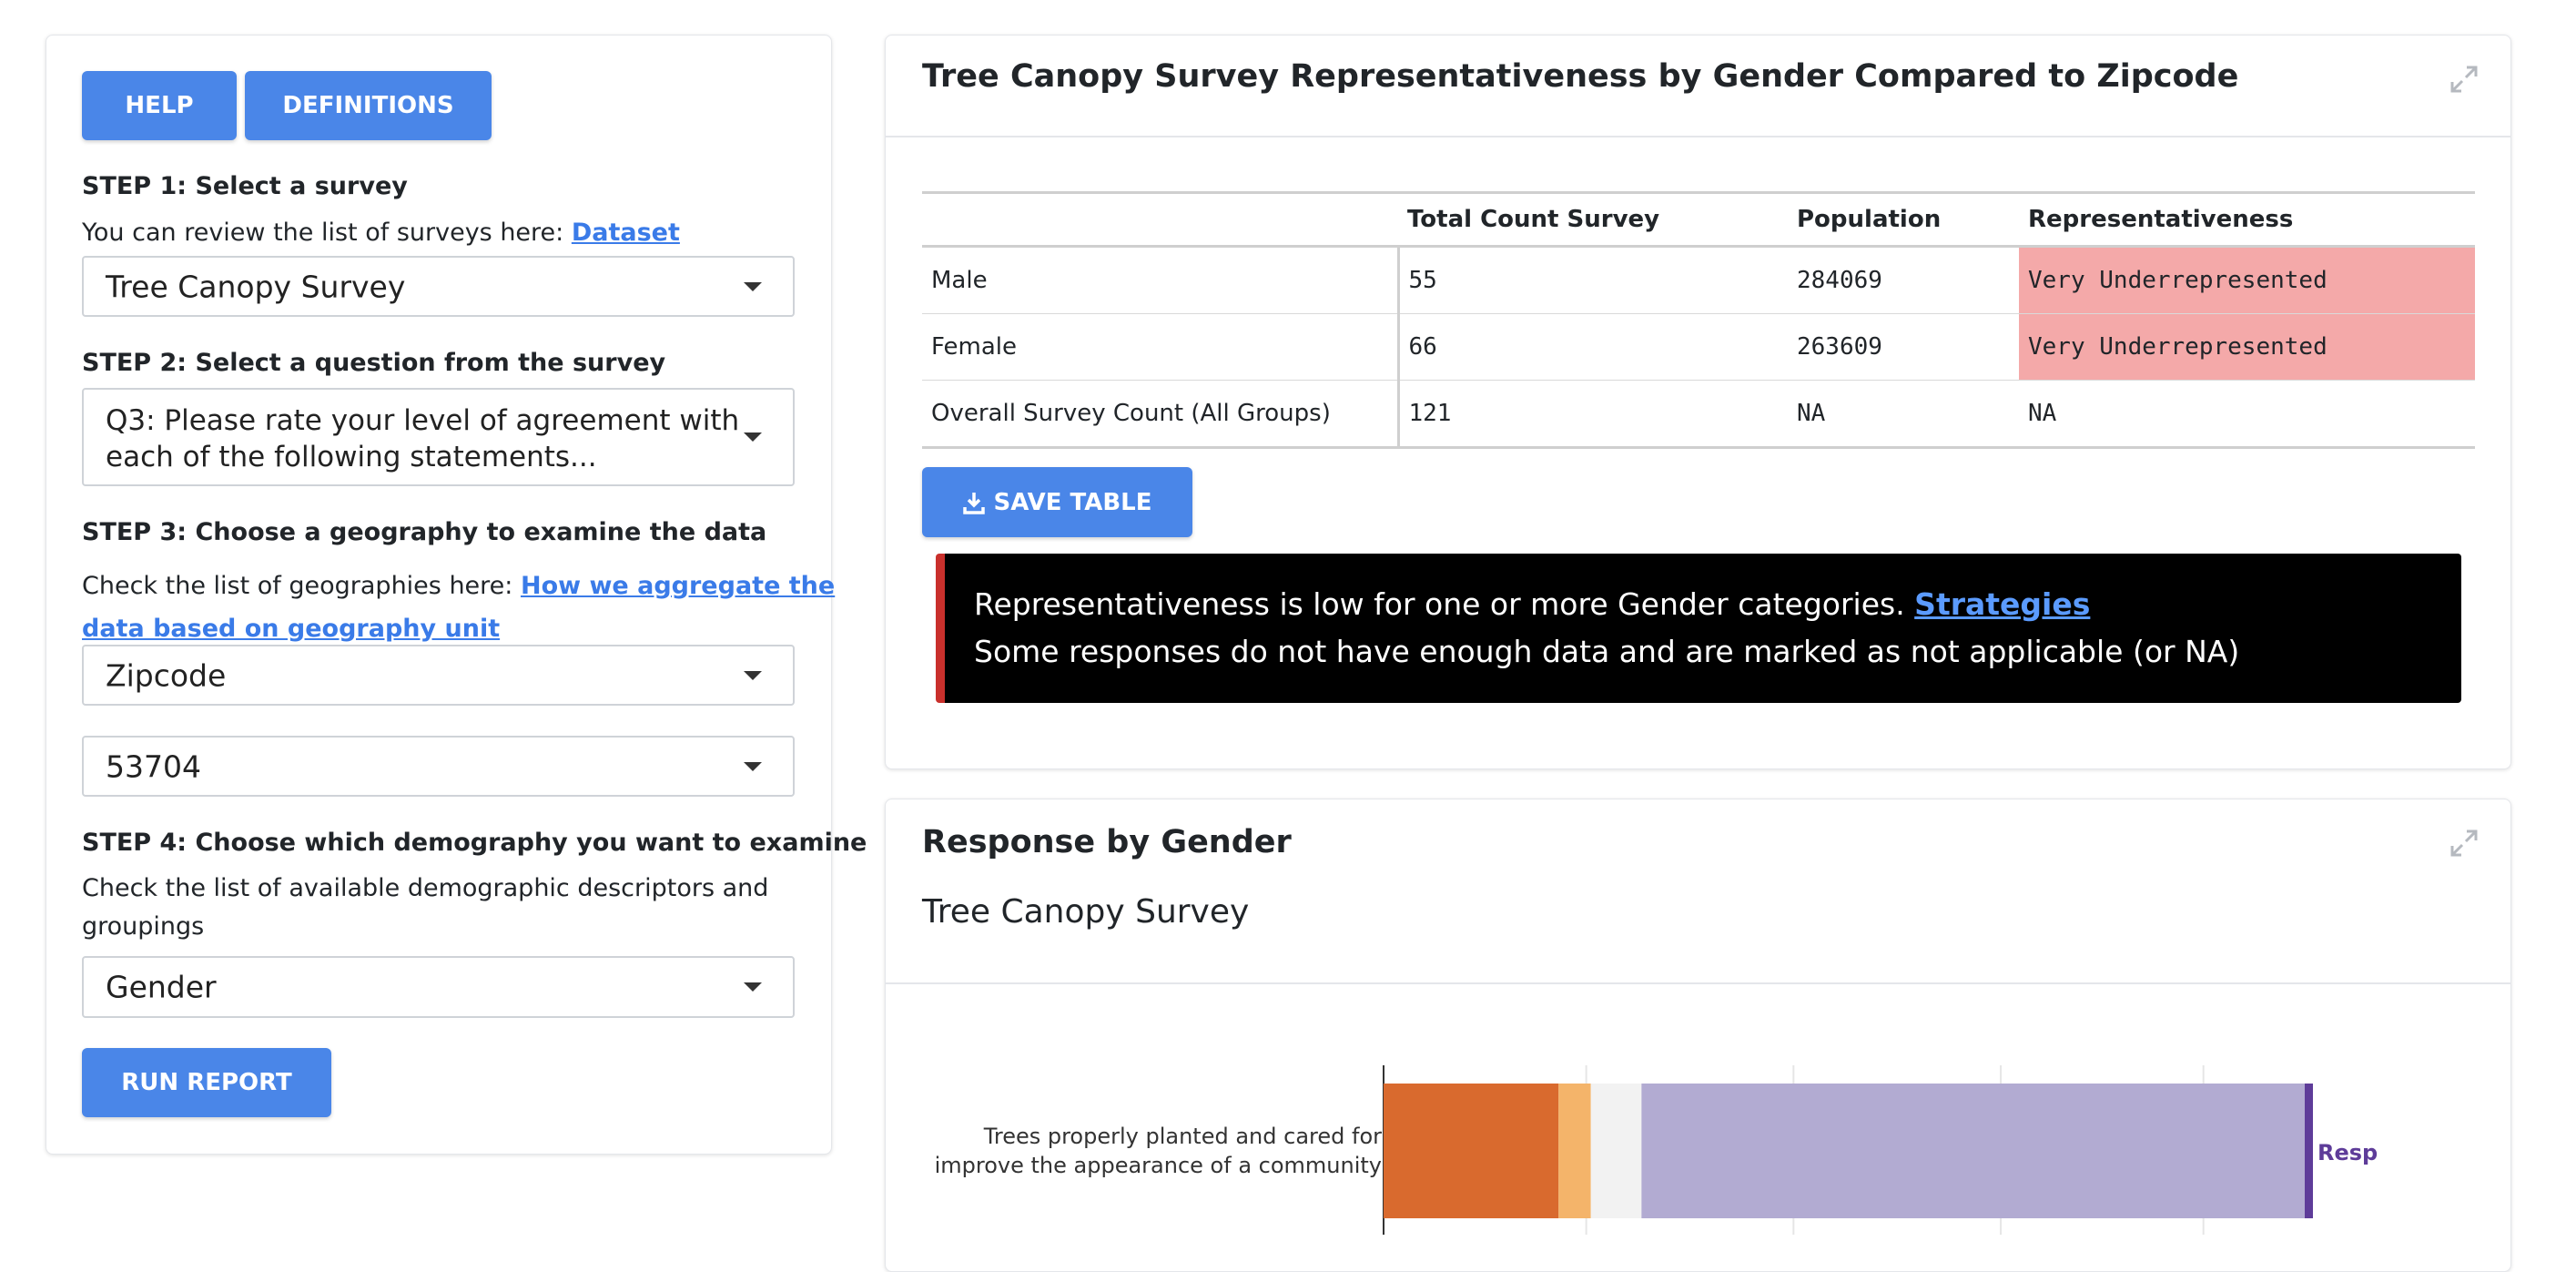 This screenshot has width=2576, height=1272. Describe the element at coordinates (245, 186) in the screenshot. I see `step1-title: STEP 1: Select a survey` at that location.